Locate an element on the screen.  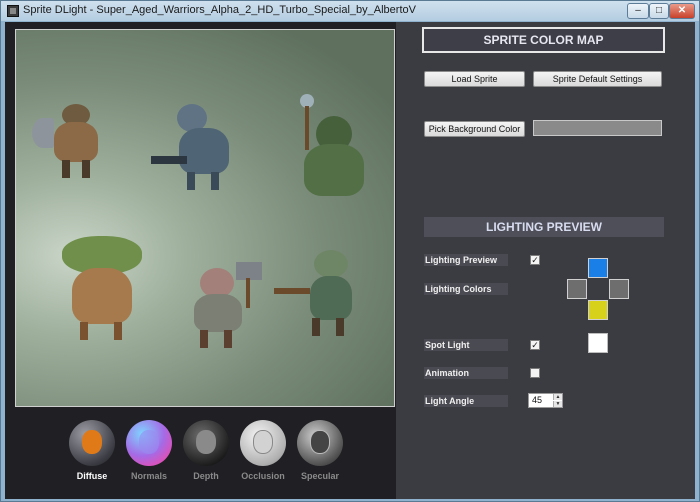
depth-mode-button: Depth is located at coordinates (206, 454).